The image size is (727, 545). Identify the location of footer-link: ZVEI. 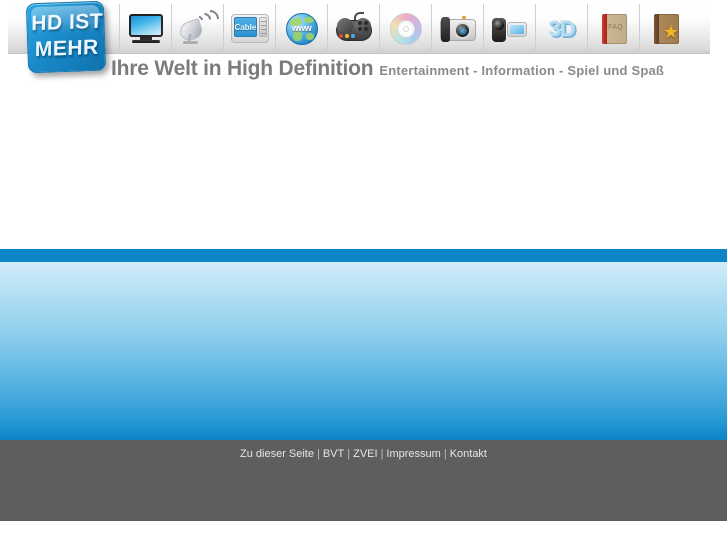
(365, 454).